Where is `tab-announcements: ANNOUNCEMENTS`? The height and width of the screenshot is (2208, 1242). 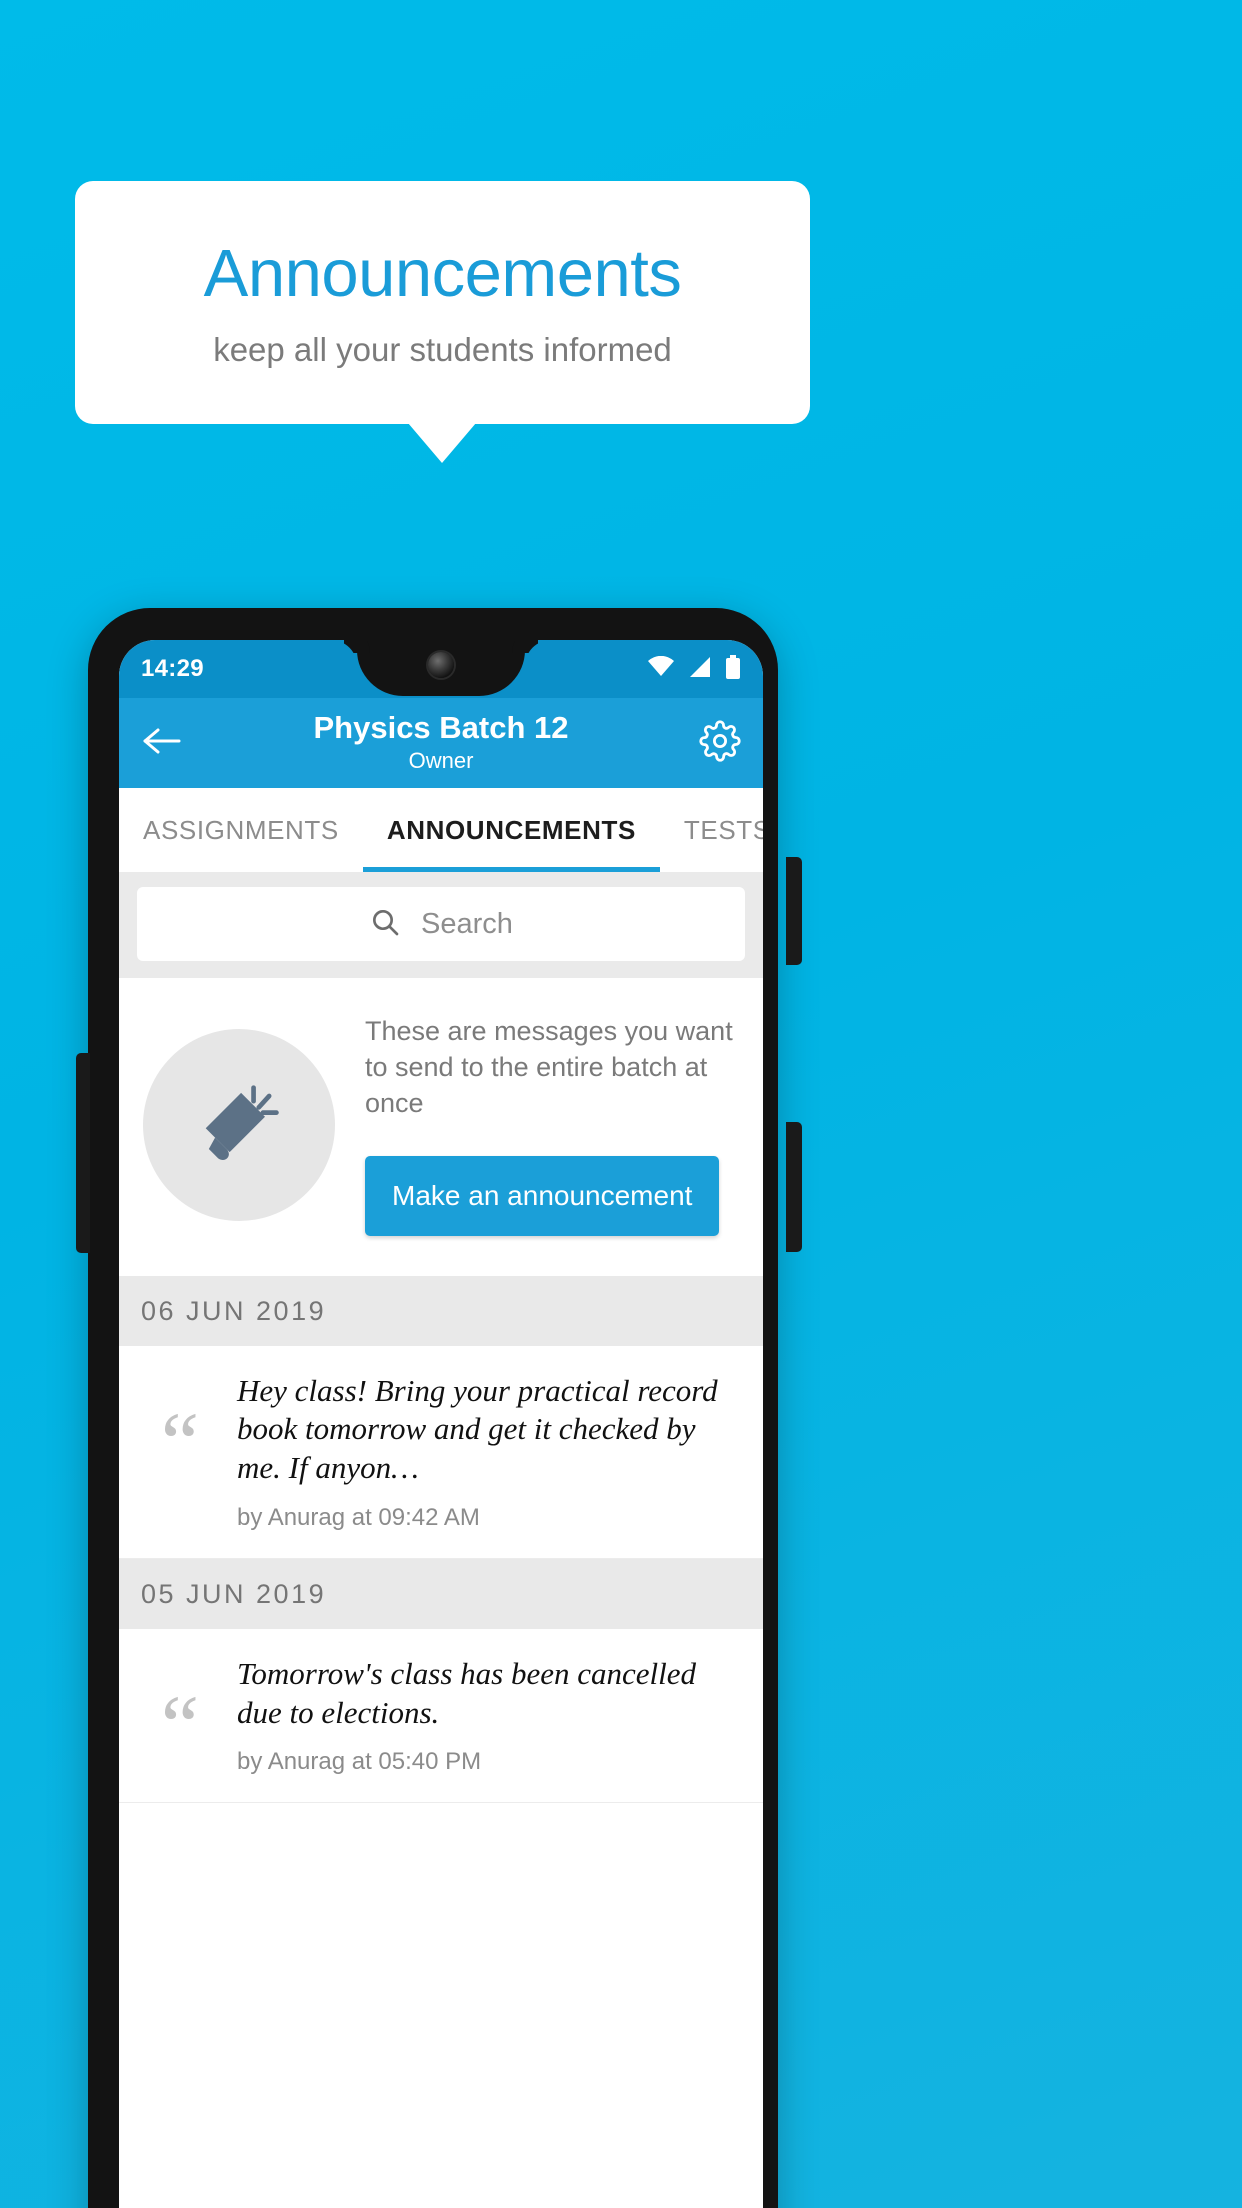
tab-announcements: ANNOUNCEMENTS is located at coordinates (511, 830).